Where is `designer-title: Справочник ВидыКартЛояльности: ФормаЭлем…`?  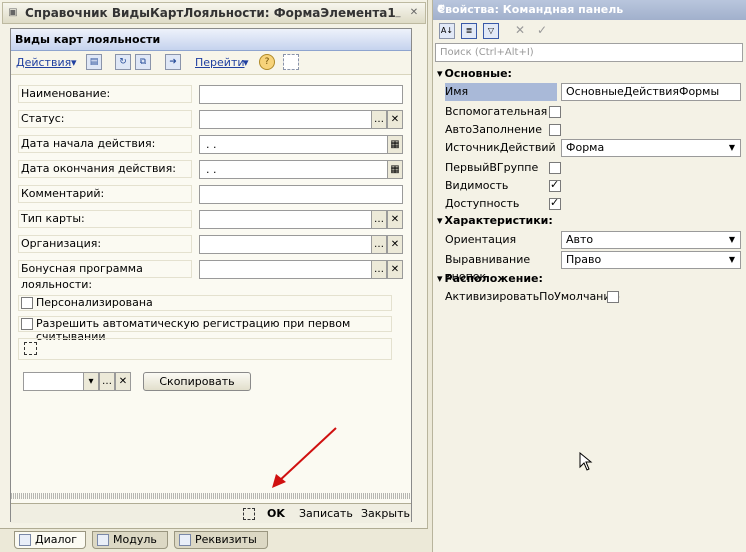
designer-title: Справочник ВидыКартЛояльности: ФормаЭлем… is located at coordinates (210, 13).